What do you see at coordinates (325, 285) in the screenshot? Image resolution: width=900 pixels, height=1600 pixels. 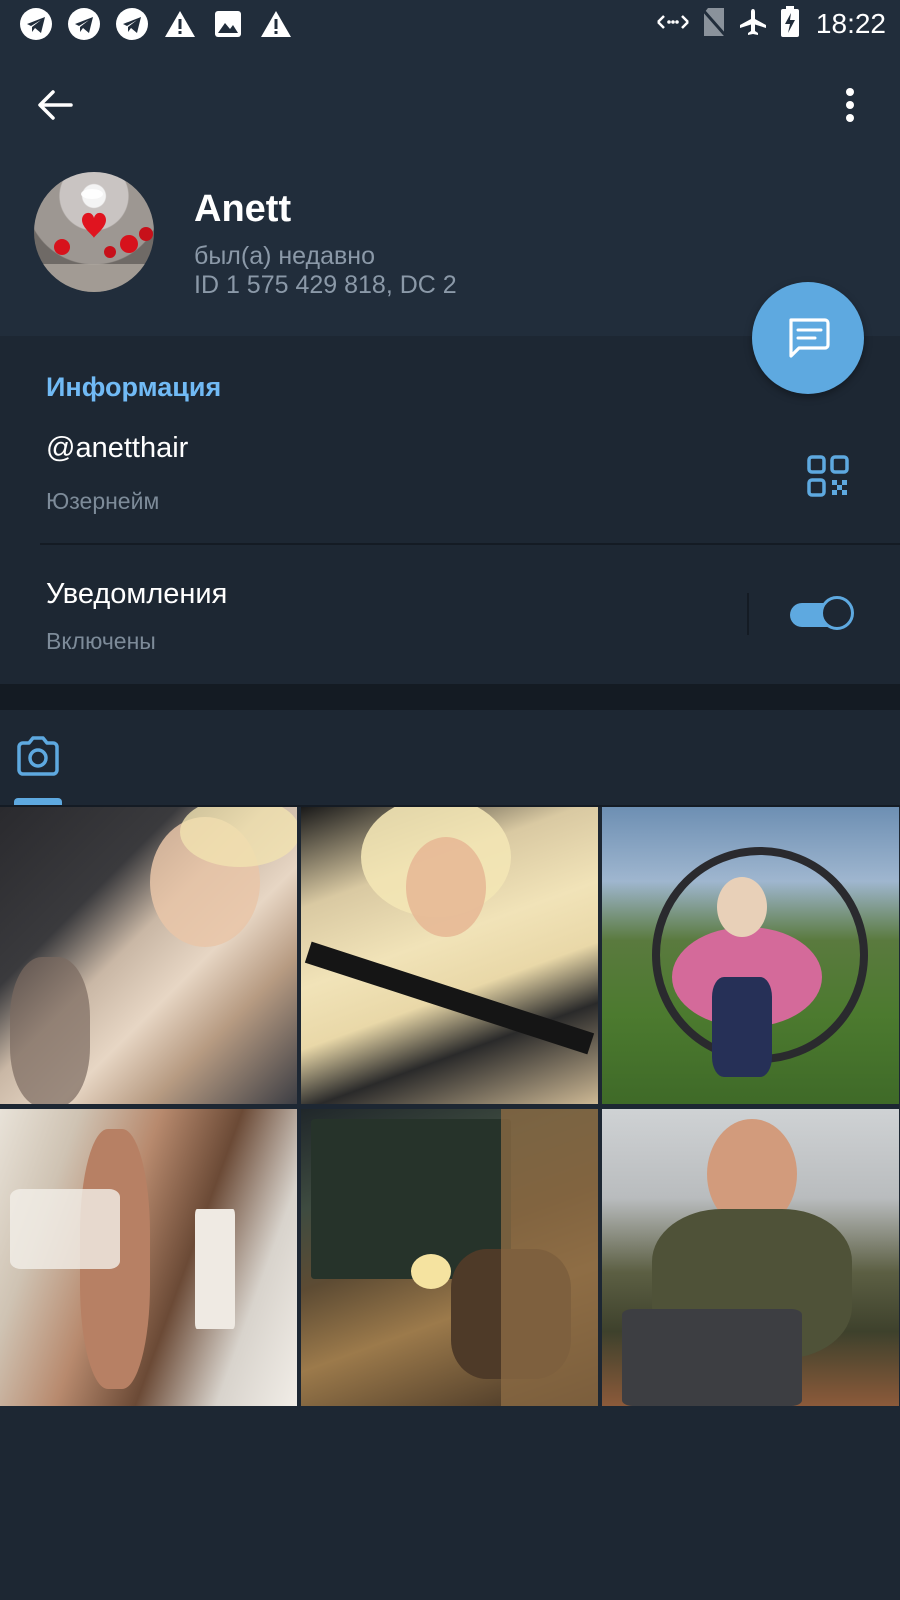 I see `user-id-text: ID 1 575 429 818, DC 2` at bounding box center [325, 285].